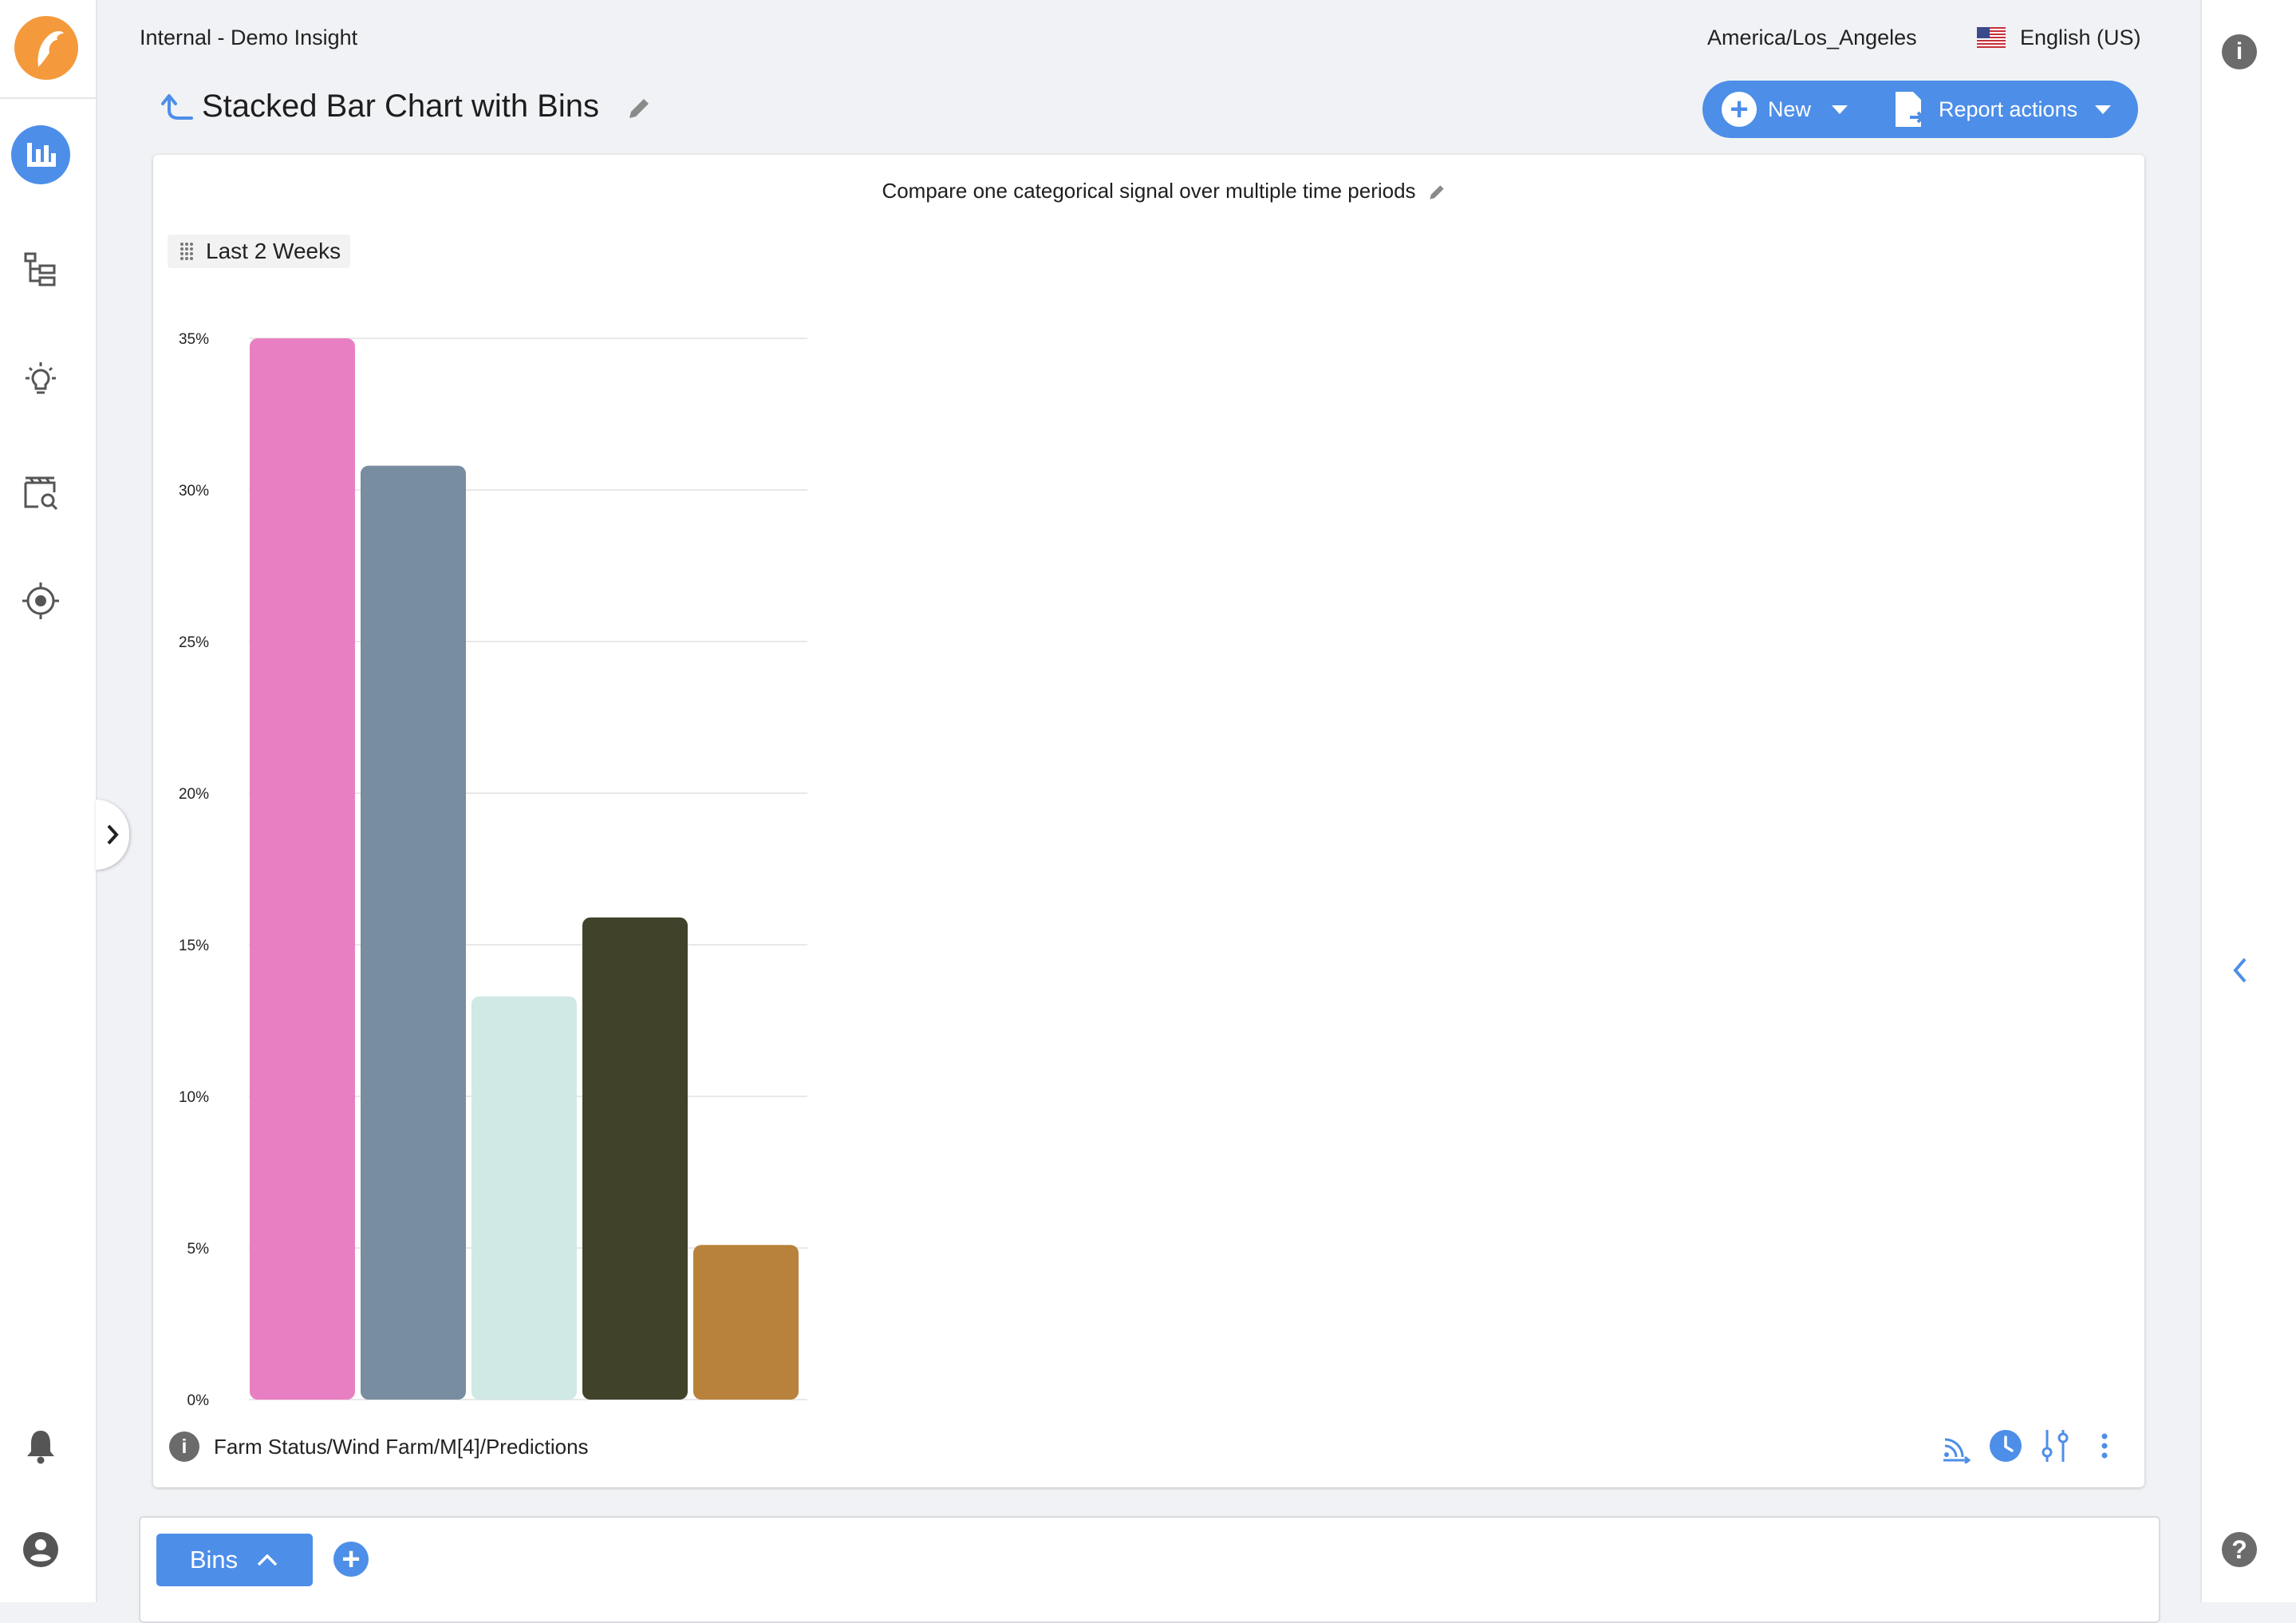 The image size is (2296, 1623). Describe the element at coordinates (48, 98) in the screenshot. I see `logo-divider` at that location.